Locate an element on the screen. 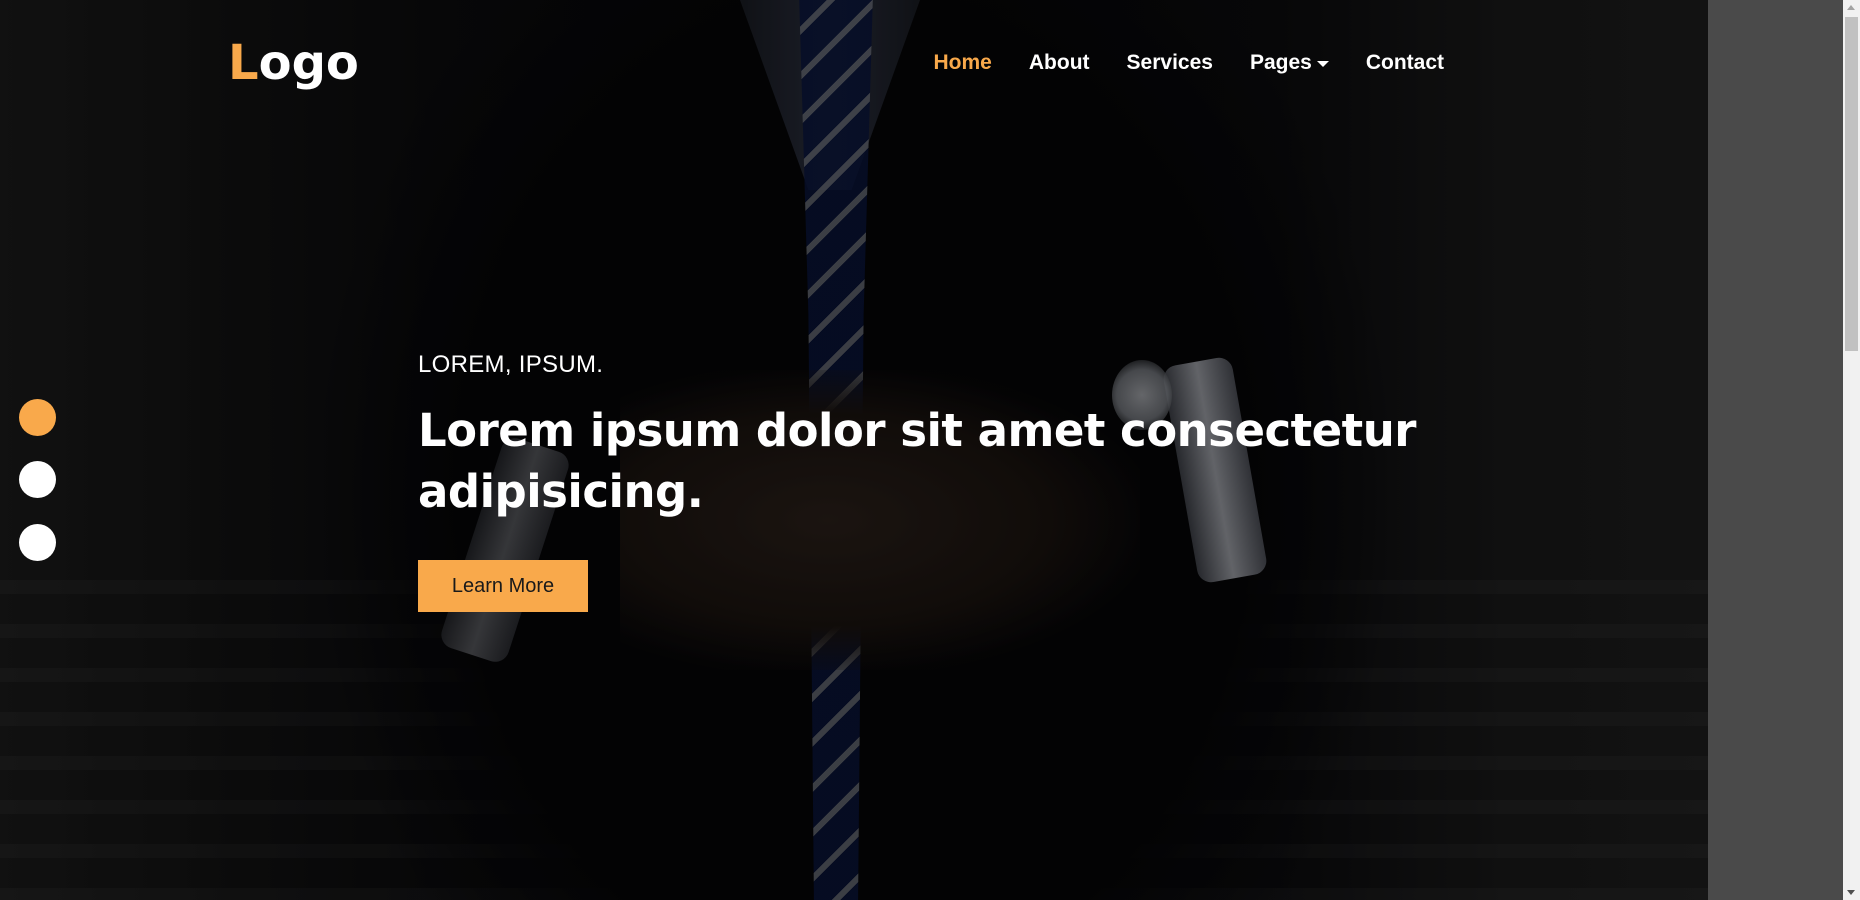  caret-down-icon is located at coordinates (1322, 64).